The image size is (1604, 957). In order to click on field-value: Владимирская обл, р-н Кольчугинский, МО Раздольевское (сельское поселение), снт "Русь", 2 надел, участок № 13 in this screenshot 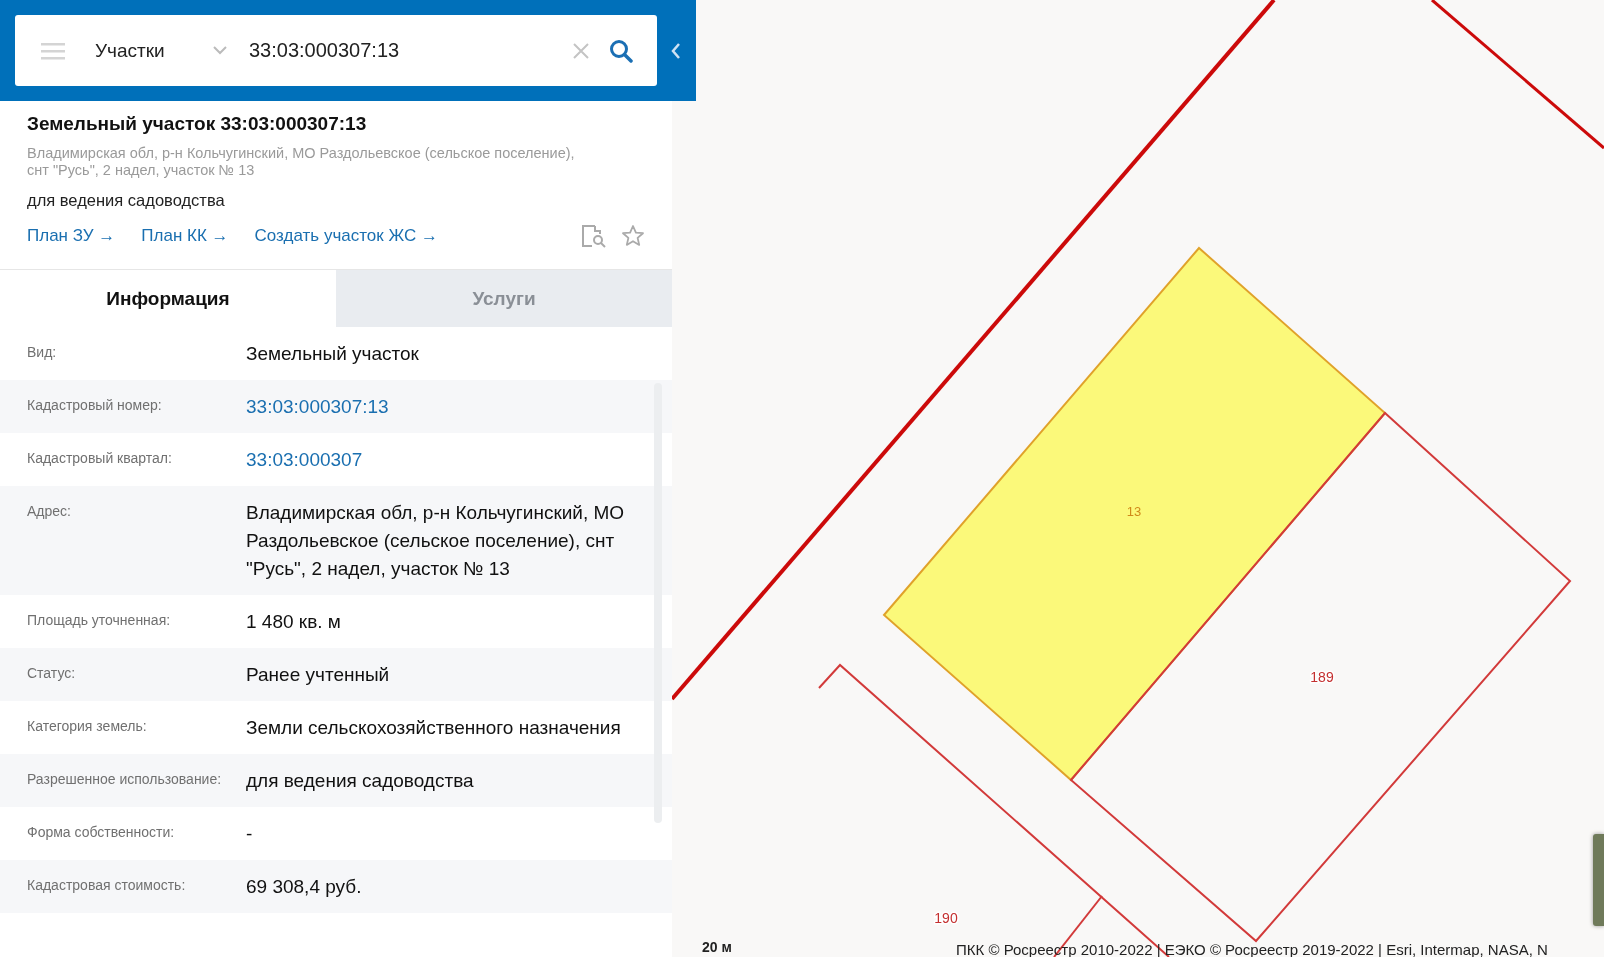, I will do `click(436, 541)`.